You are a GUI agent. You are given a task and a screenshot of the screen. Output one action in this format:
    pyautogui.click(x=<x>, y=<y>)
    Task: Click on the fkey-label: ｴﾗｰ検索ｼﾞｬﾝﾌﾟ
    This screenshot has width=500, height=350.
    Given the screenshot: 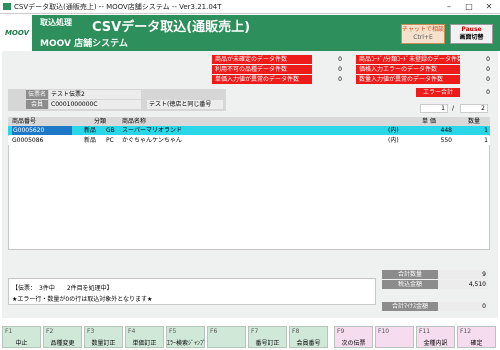 What is the action you would take?
    pyautogui.click(x=187, y=343)
    